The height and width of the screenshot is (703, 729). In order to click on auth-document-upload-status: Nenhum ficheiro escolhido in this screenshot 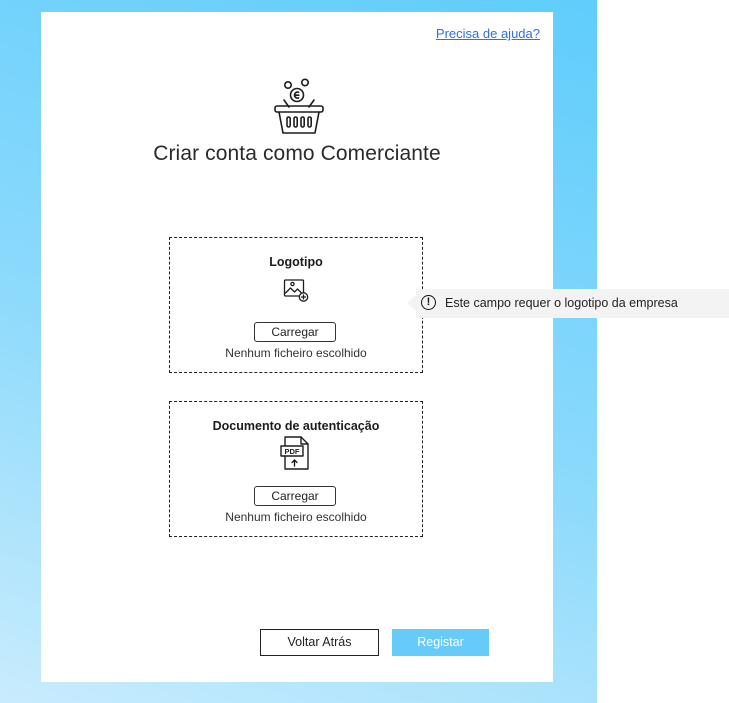, I will do `click(296, 517)`.